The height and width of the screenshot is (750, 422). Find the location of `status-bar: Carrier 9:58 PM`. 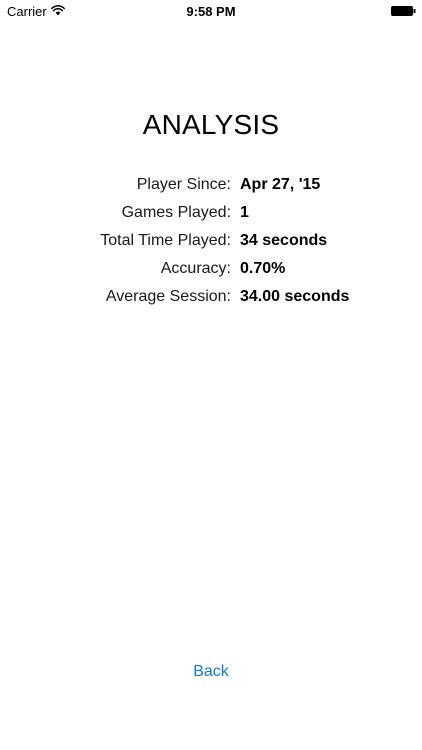

status-bar: Carrier 9:58 PM is located at coordinates (211, 12).